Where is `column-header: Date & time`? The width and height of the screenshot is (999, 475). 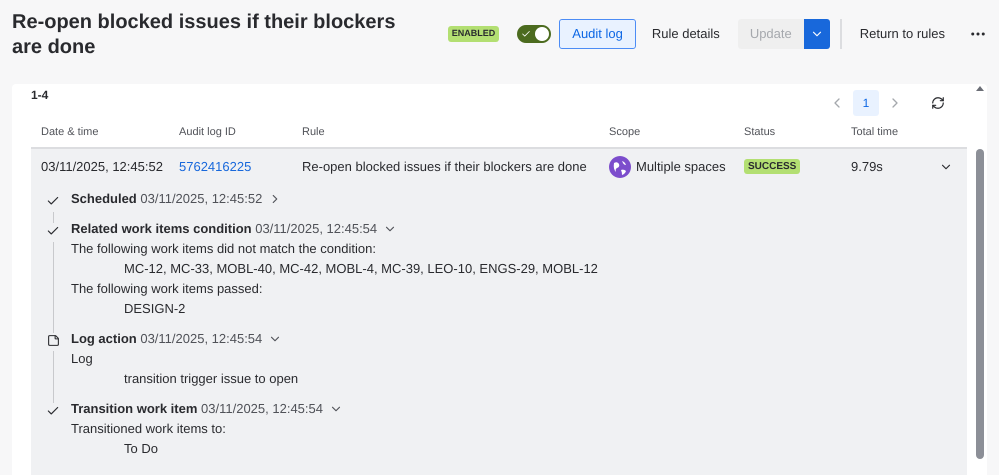 column-header: Date & time is located at coordinates (69, 132).